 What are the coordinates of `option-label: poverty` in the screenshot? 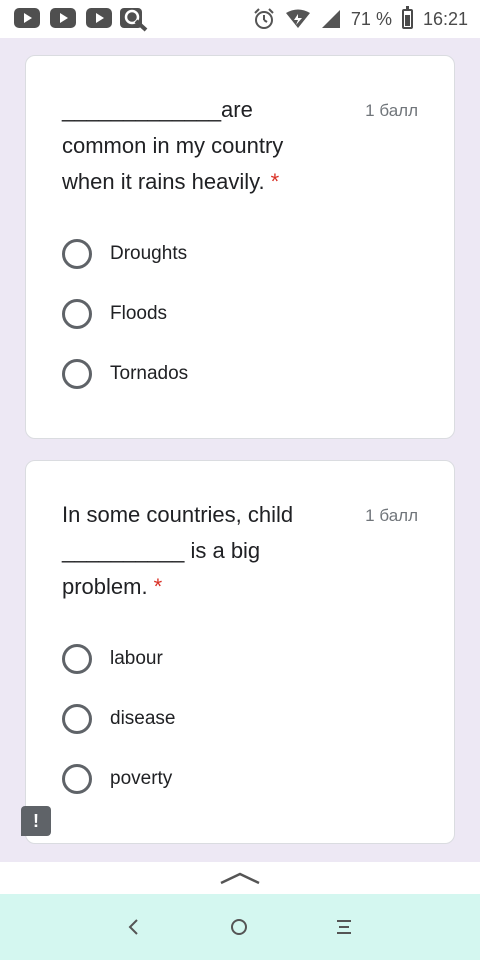 It's located at (141, 778).